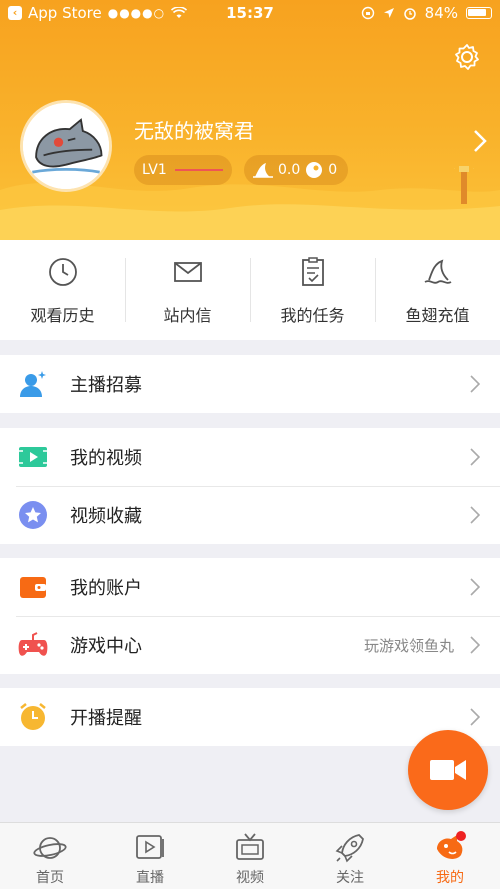 The width and height of the screenshot is (500, 889). Describe the element at coordinates (349, 848) in the screenshot. I see `rocket-icon` at that location.